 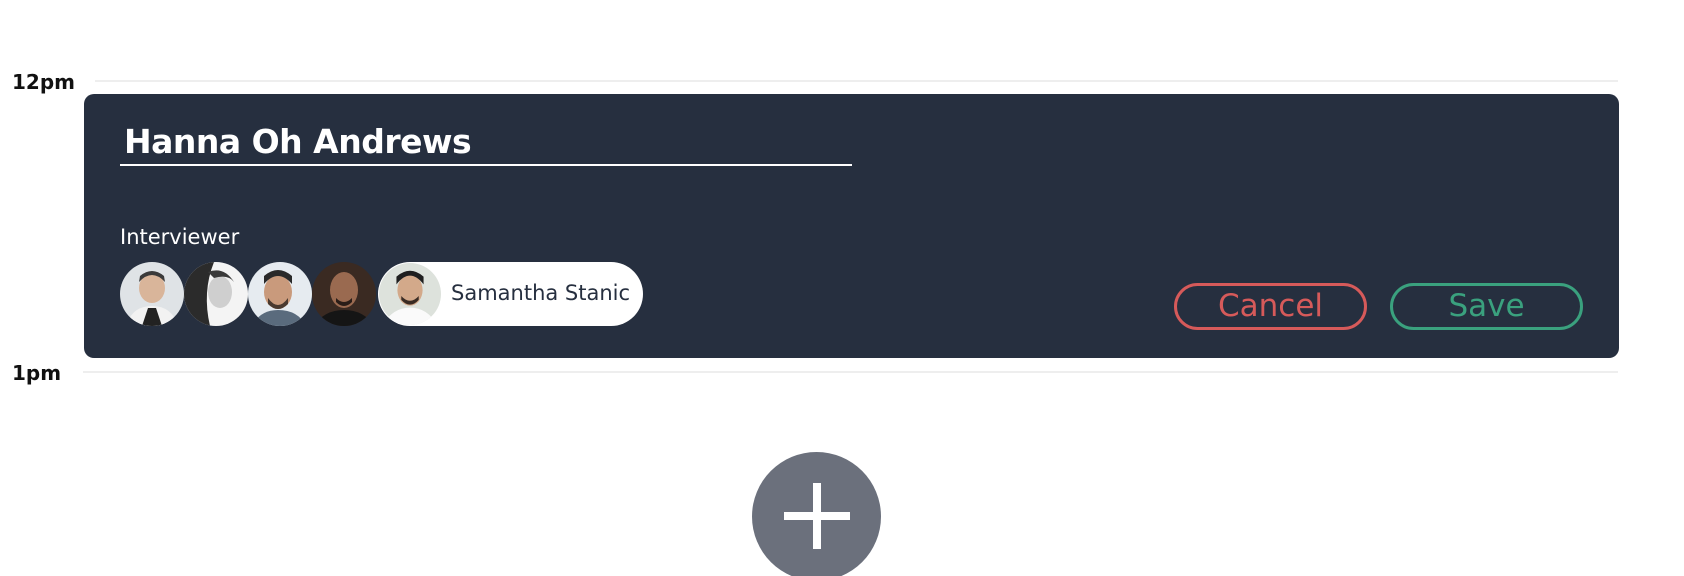 I want to click on add-event-button, so click(x=816, y=514).